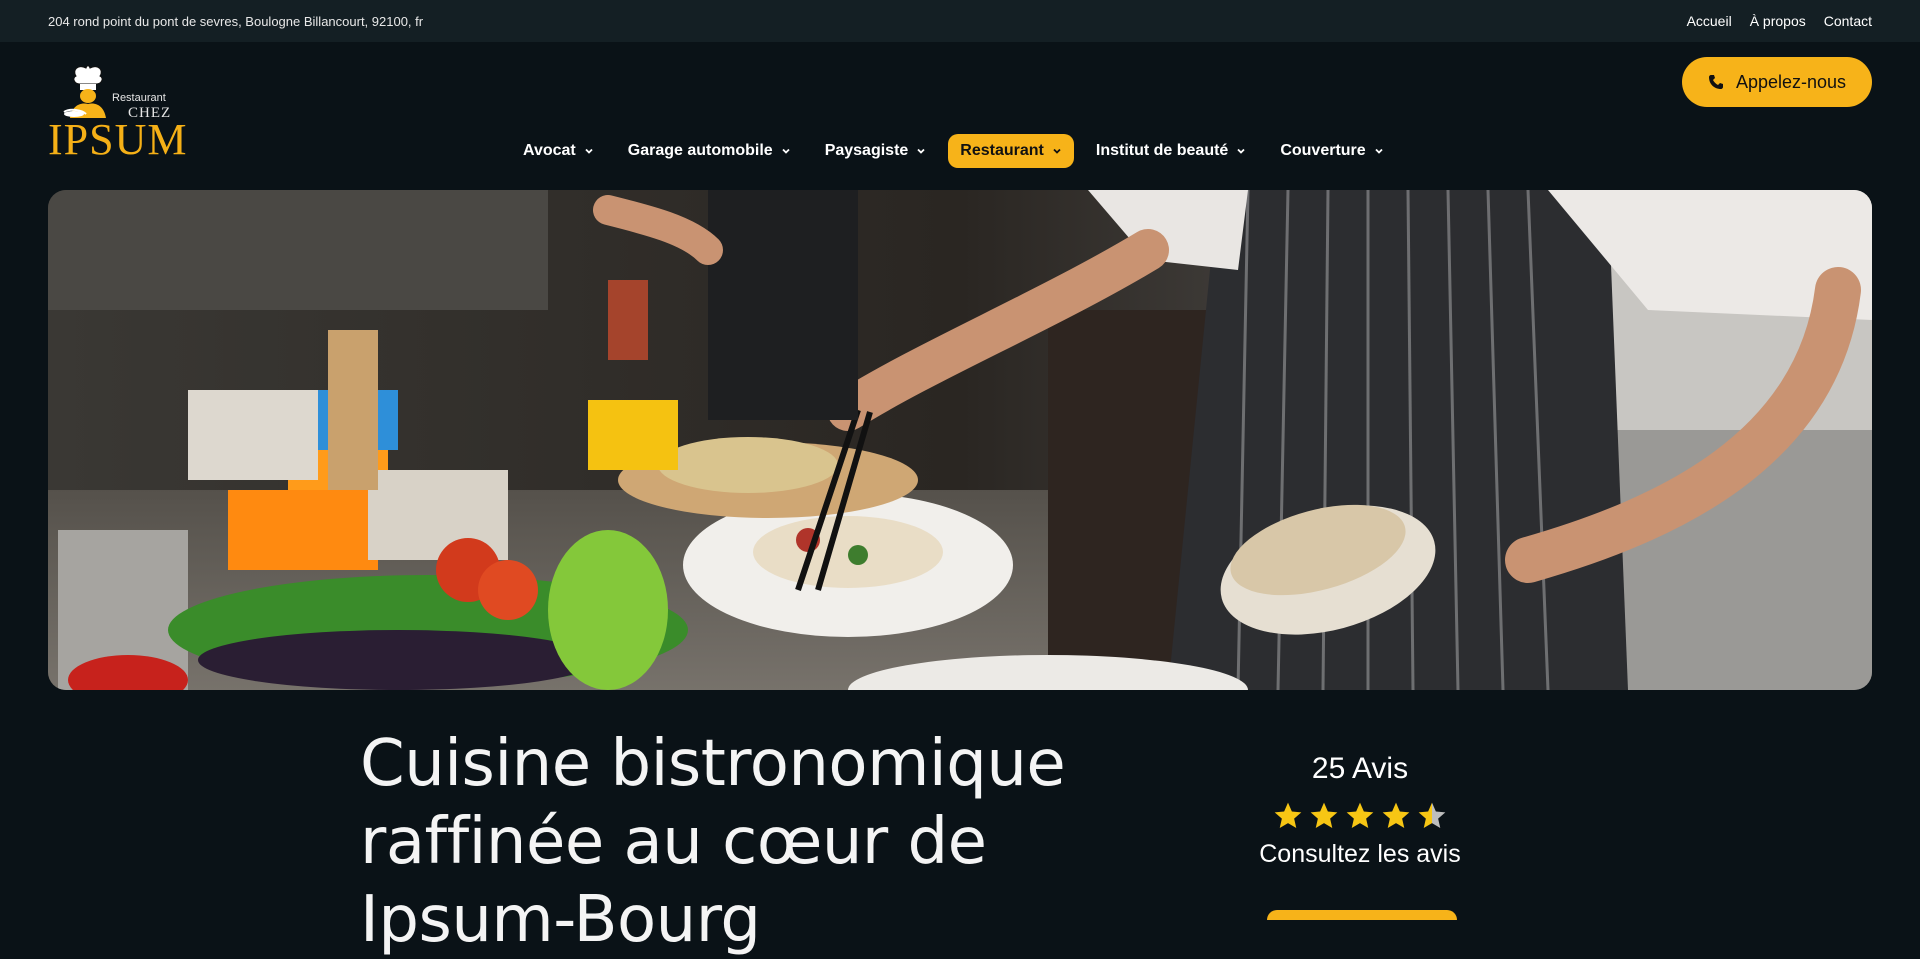  What do you see at coordinates (1432, 815) in the screenshot?
I see `star-half-icon` at bounding box center [1432, 815].